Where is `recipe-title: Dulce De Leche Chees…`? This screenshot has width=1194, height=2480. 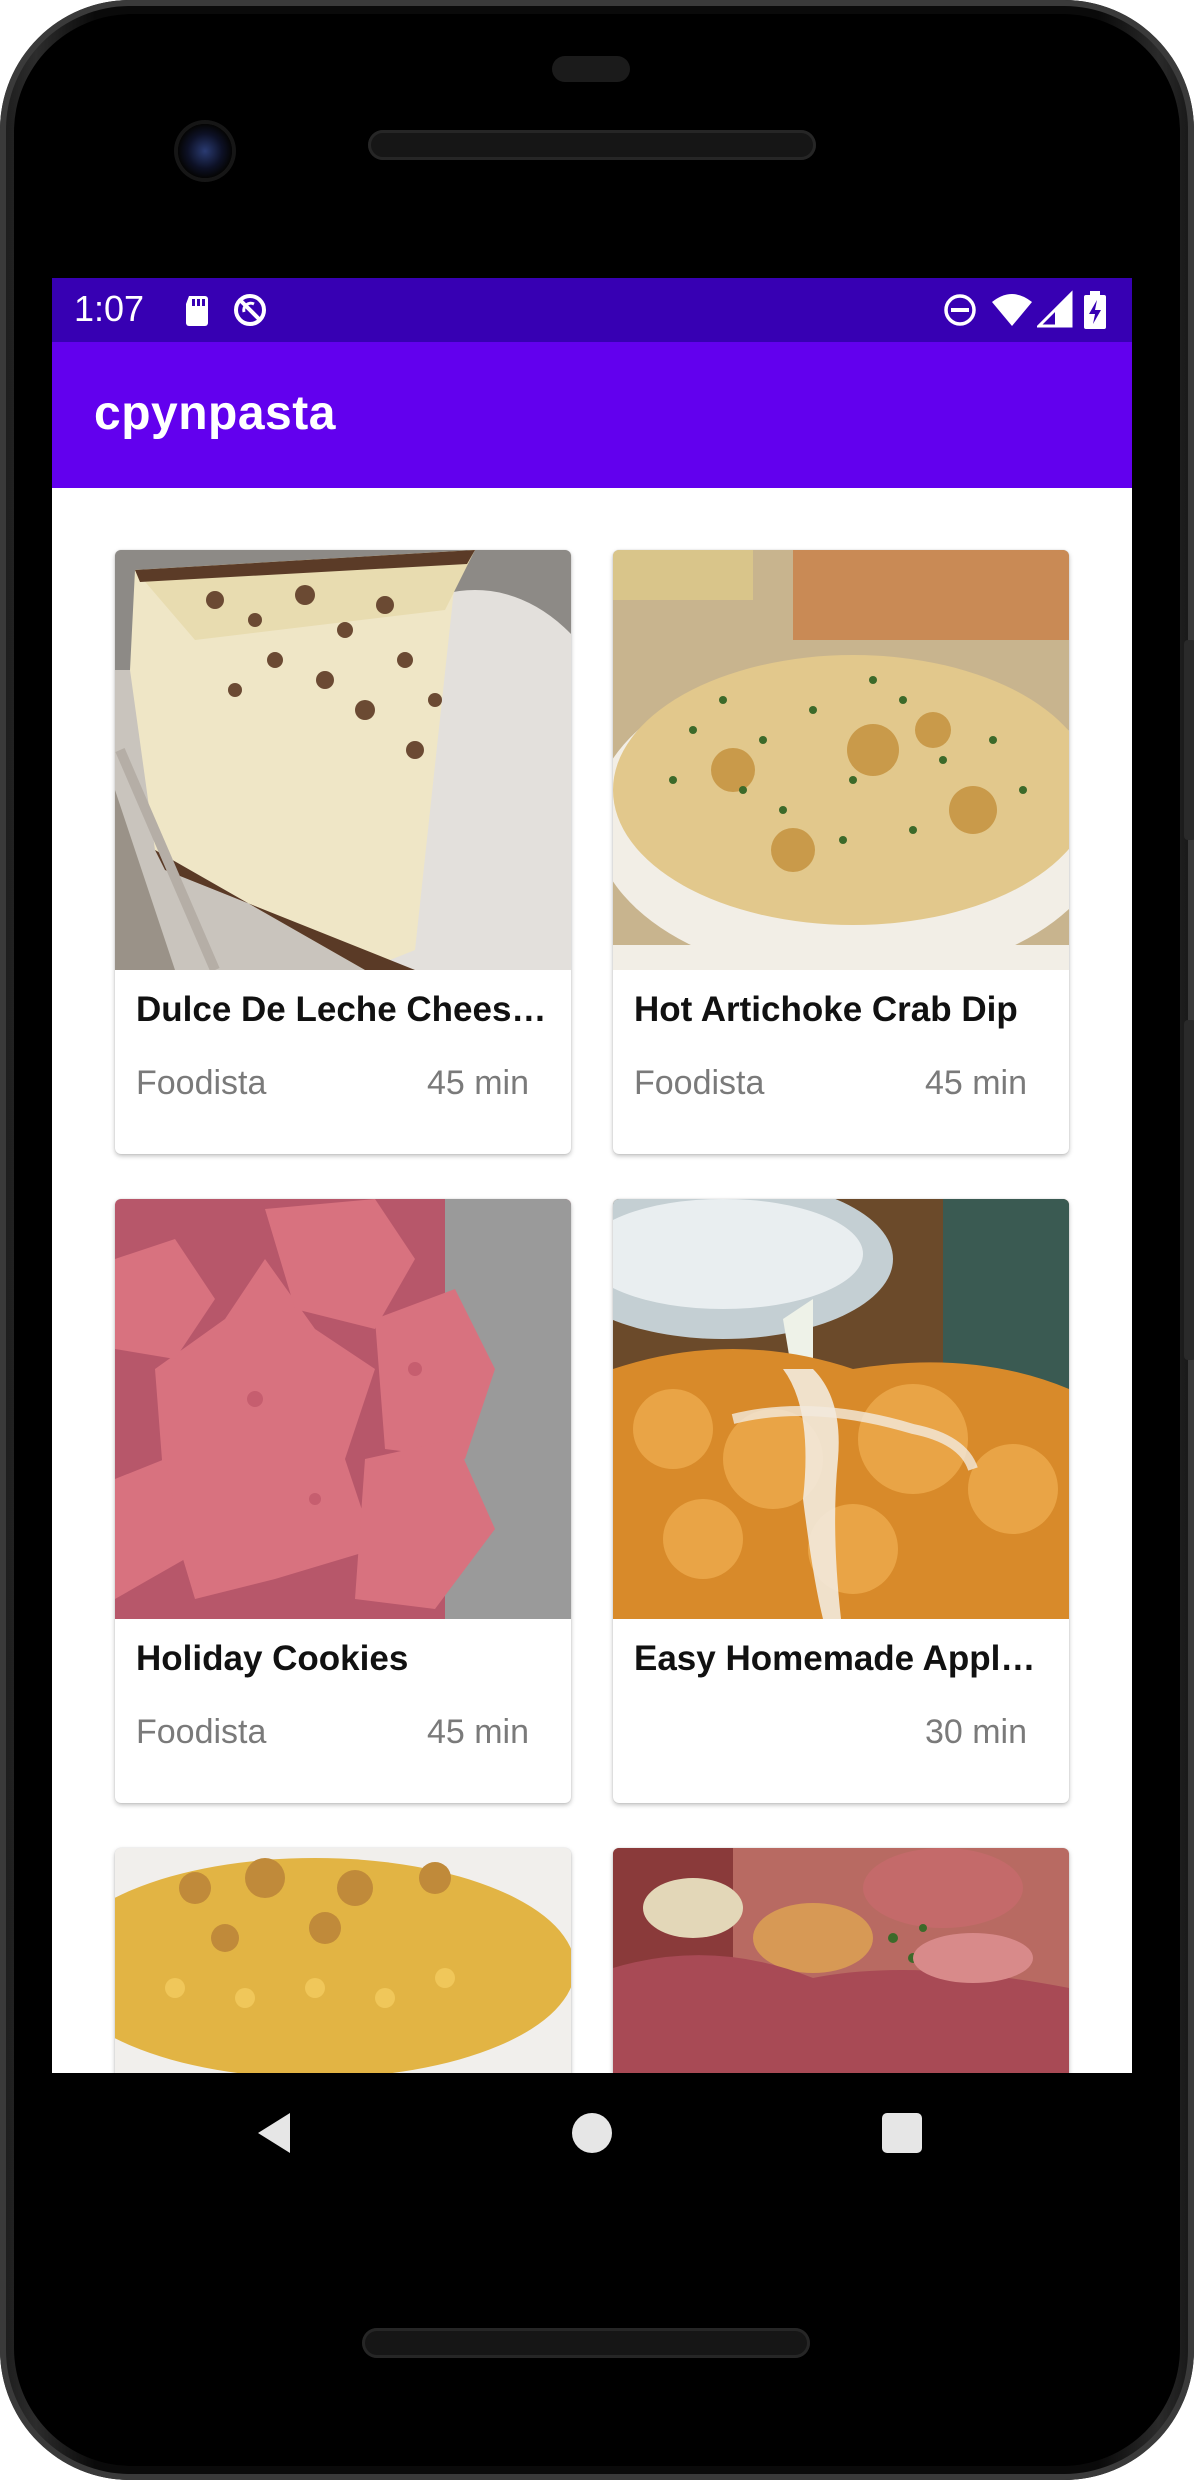 recipe-title: Dulce De Leche Chees… is located at coordinates (341, 1009).